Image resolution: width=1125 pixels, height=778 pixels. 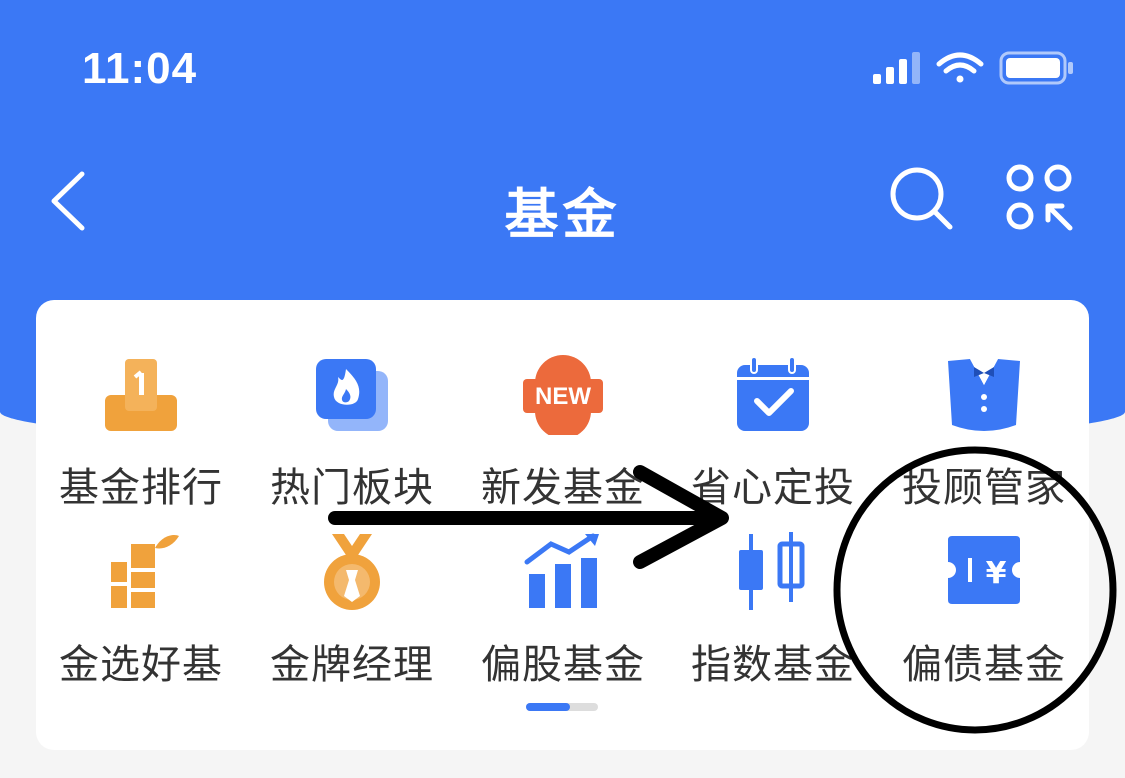 I want to click on nav-bar: 基金, so click(x=562, y=200).